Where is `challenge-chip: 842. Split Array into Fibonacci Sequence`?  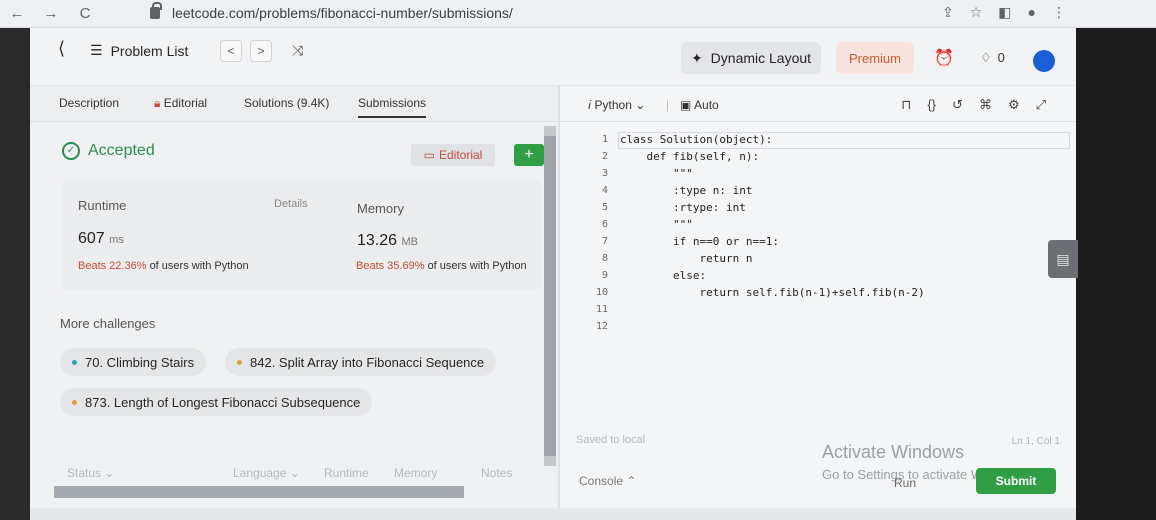
challenge-chip: 842. Split Array into Fibonacci Sequence is located at coordinates (361, 362).